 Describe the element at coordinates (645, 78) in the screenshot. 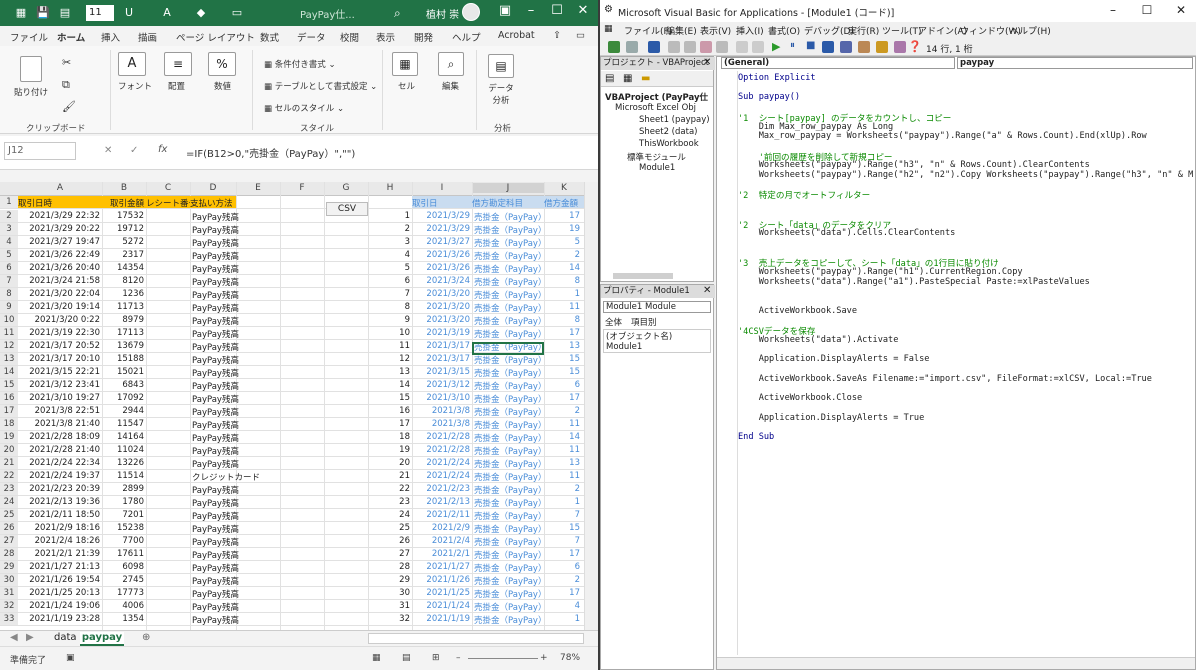

I see `toggle-folders-icon: ▬` at that location.